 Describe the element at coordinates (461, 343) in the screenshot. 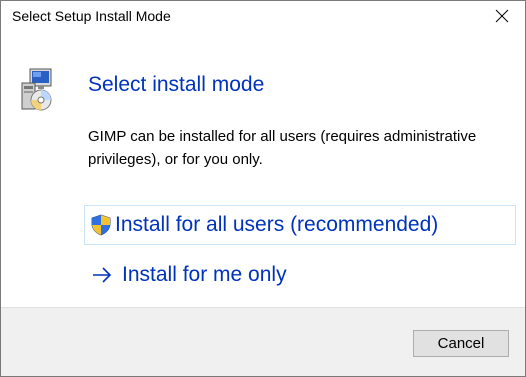

I see `cancel-button: Cancel` at that location.